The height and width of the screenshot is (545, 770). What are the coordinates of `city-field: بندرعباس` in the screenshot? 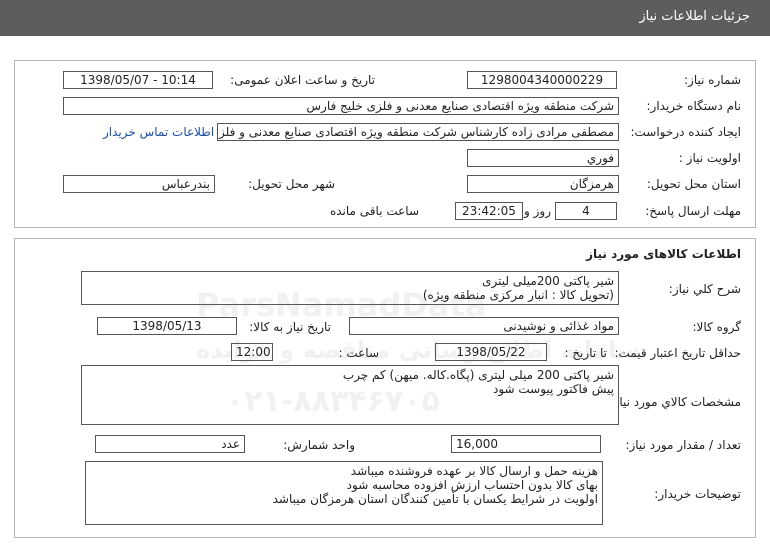 It's located at (139, 184).